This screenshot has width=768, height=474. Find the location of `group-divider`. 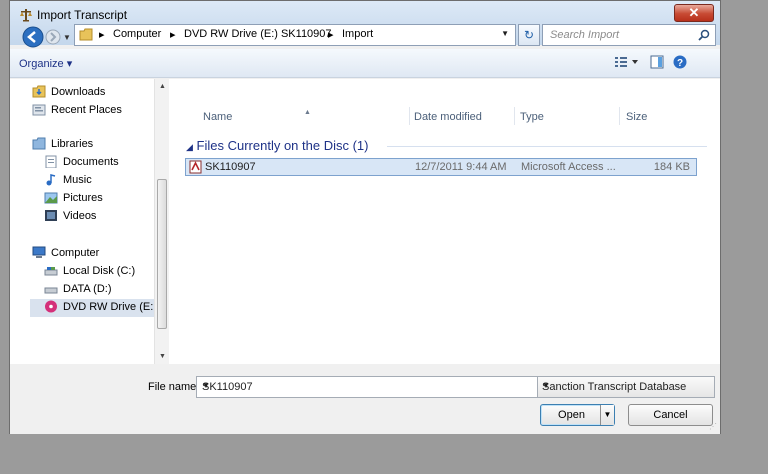

group-divider is located at coordinates (547, 146).